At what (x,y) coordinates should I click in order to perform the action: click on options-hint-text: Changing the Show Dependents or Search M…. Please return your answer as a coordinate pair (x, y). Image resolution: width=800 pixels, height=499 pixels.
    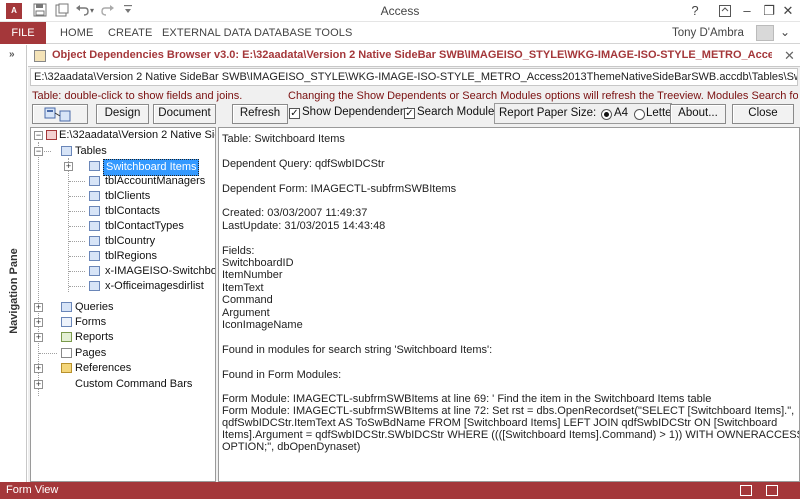
    Looking at the image, I should click on (543, 96).